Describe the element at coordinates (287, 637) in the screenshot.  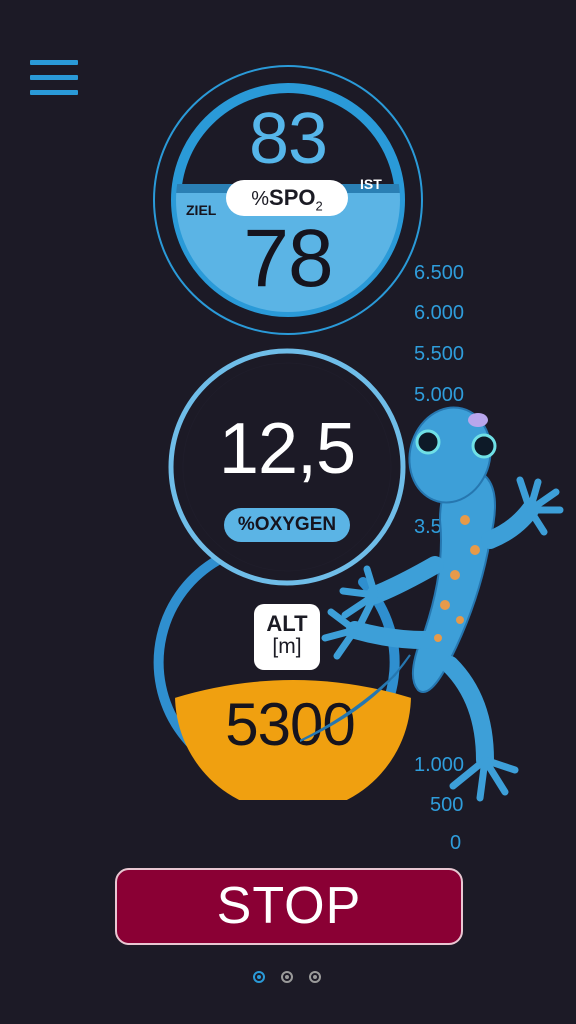
I see `altitude-unit-badge: ALT [m]` at that location.